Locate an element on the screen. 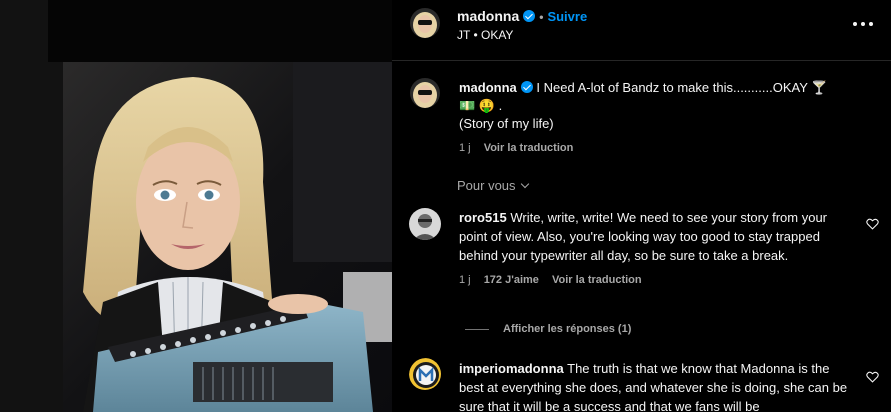 The image size is (891, 412). comment-likes: 172 J'aime is located at coordinates (511, 280).